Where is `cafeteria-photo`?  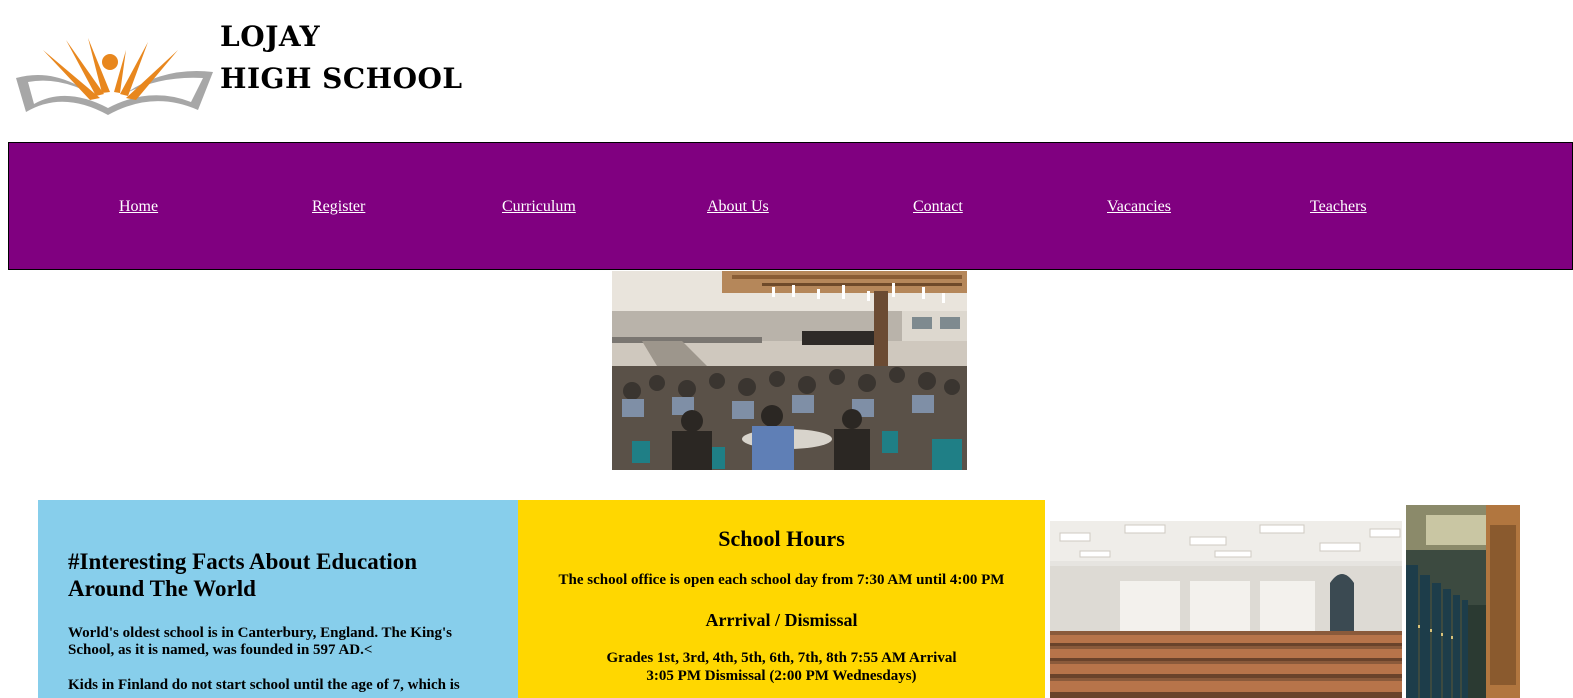 cafeteria-photo is located at coordinates (789, 370).